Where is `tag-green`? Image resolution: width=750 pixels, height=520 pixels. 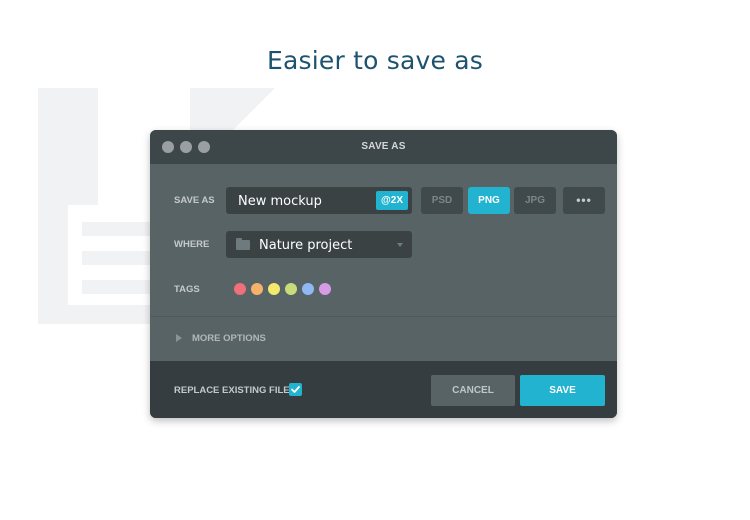 tag-green is located at coordinates (291, 289).